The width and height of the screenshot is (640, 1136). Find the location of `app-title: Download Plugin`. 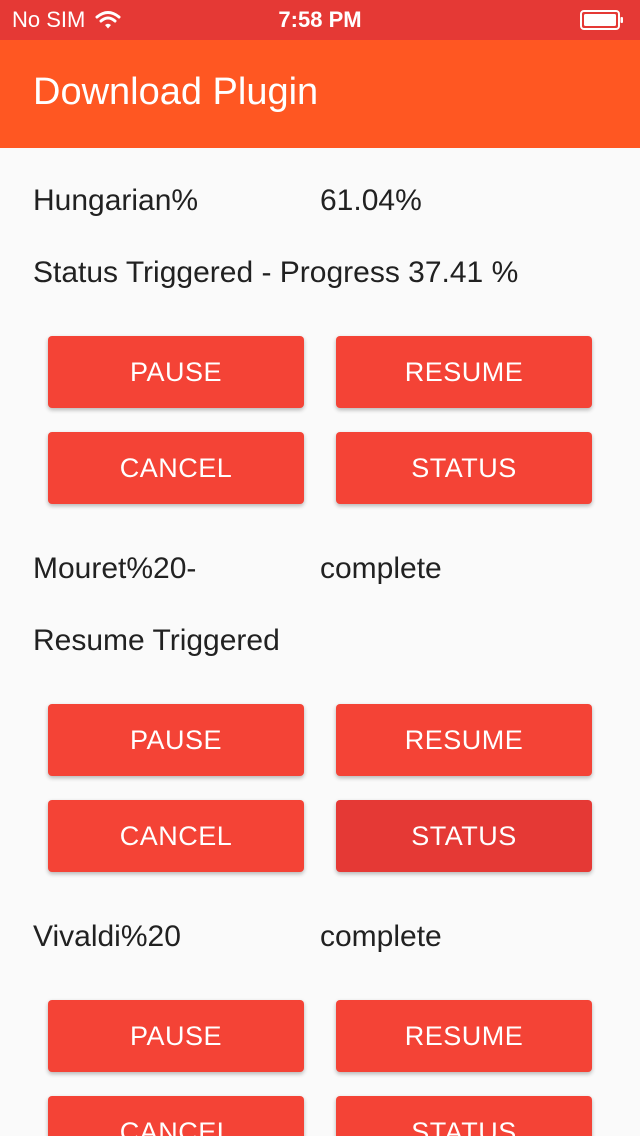

app-title: Download Plugin is located at coordinates (176, 92).